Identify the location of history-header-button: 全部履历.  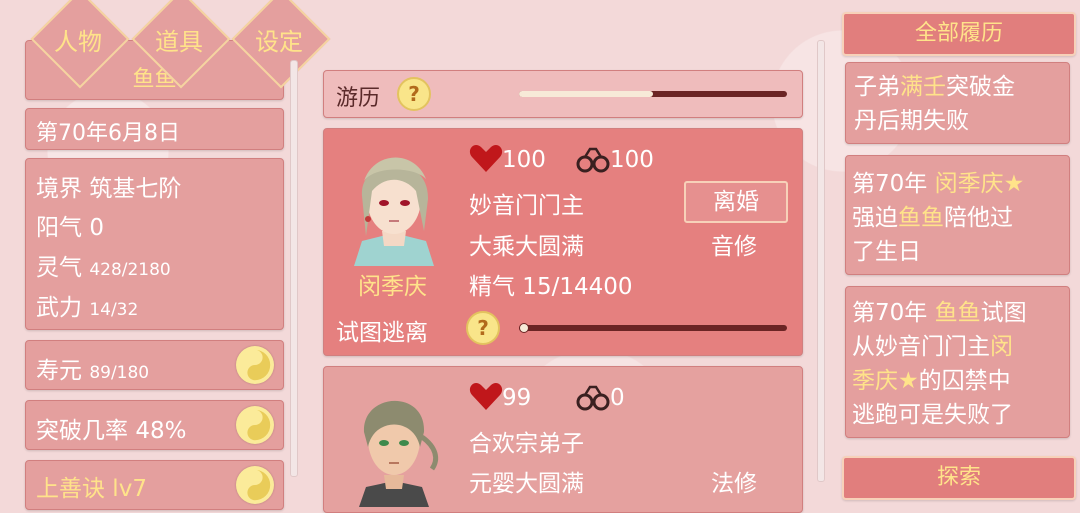
(959, 34).